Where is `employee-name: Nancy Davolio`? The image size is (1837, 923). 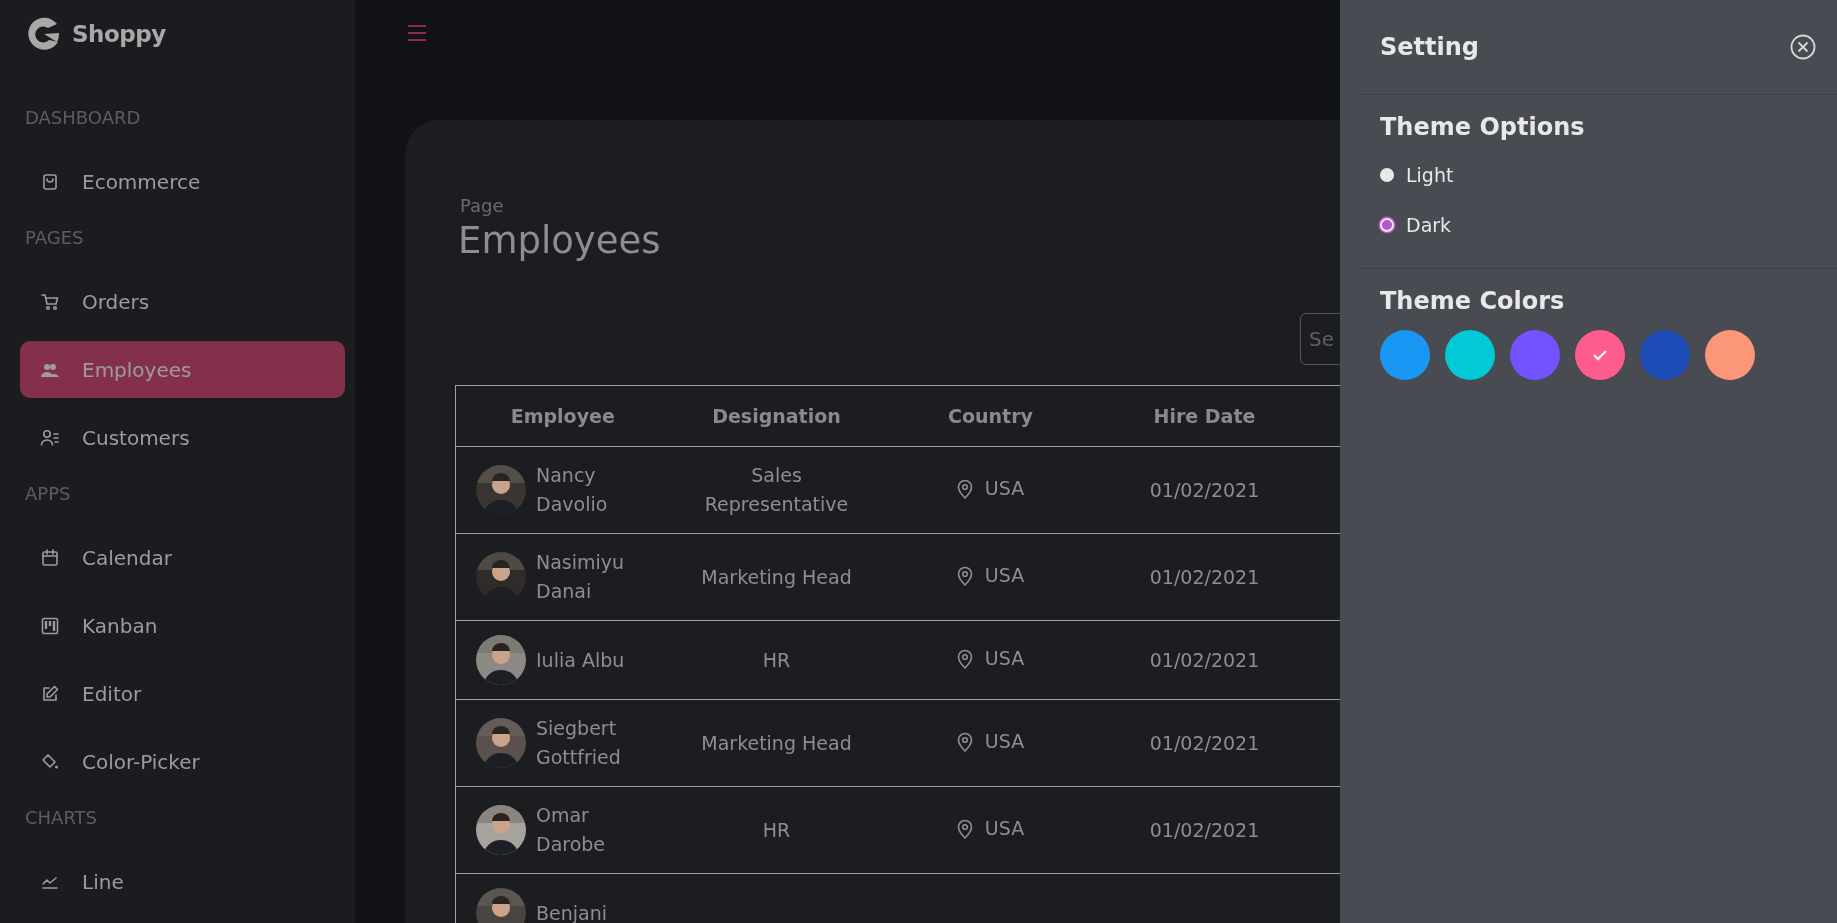 employee-name: Nancy Davolio is located at coordinates (572, 490).